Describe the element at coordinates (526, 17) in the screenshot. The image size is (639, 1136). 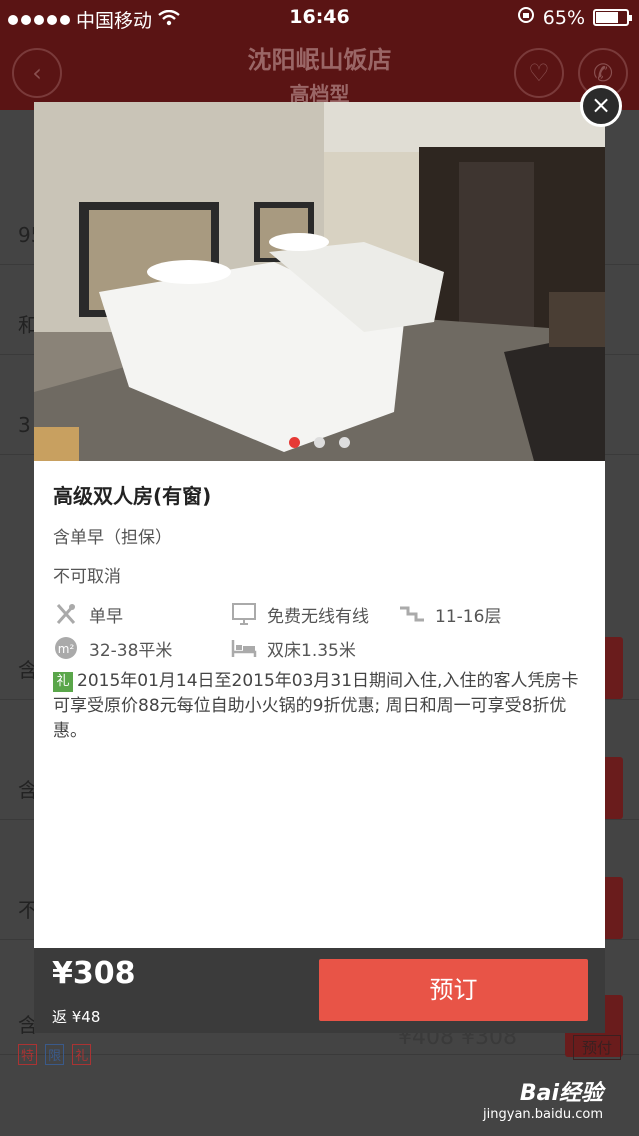
I see `rotation-lock-icon` at that location.